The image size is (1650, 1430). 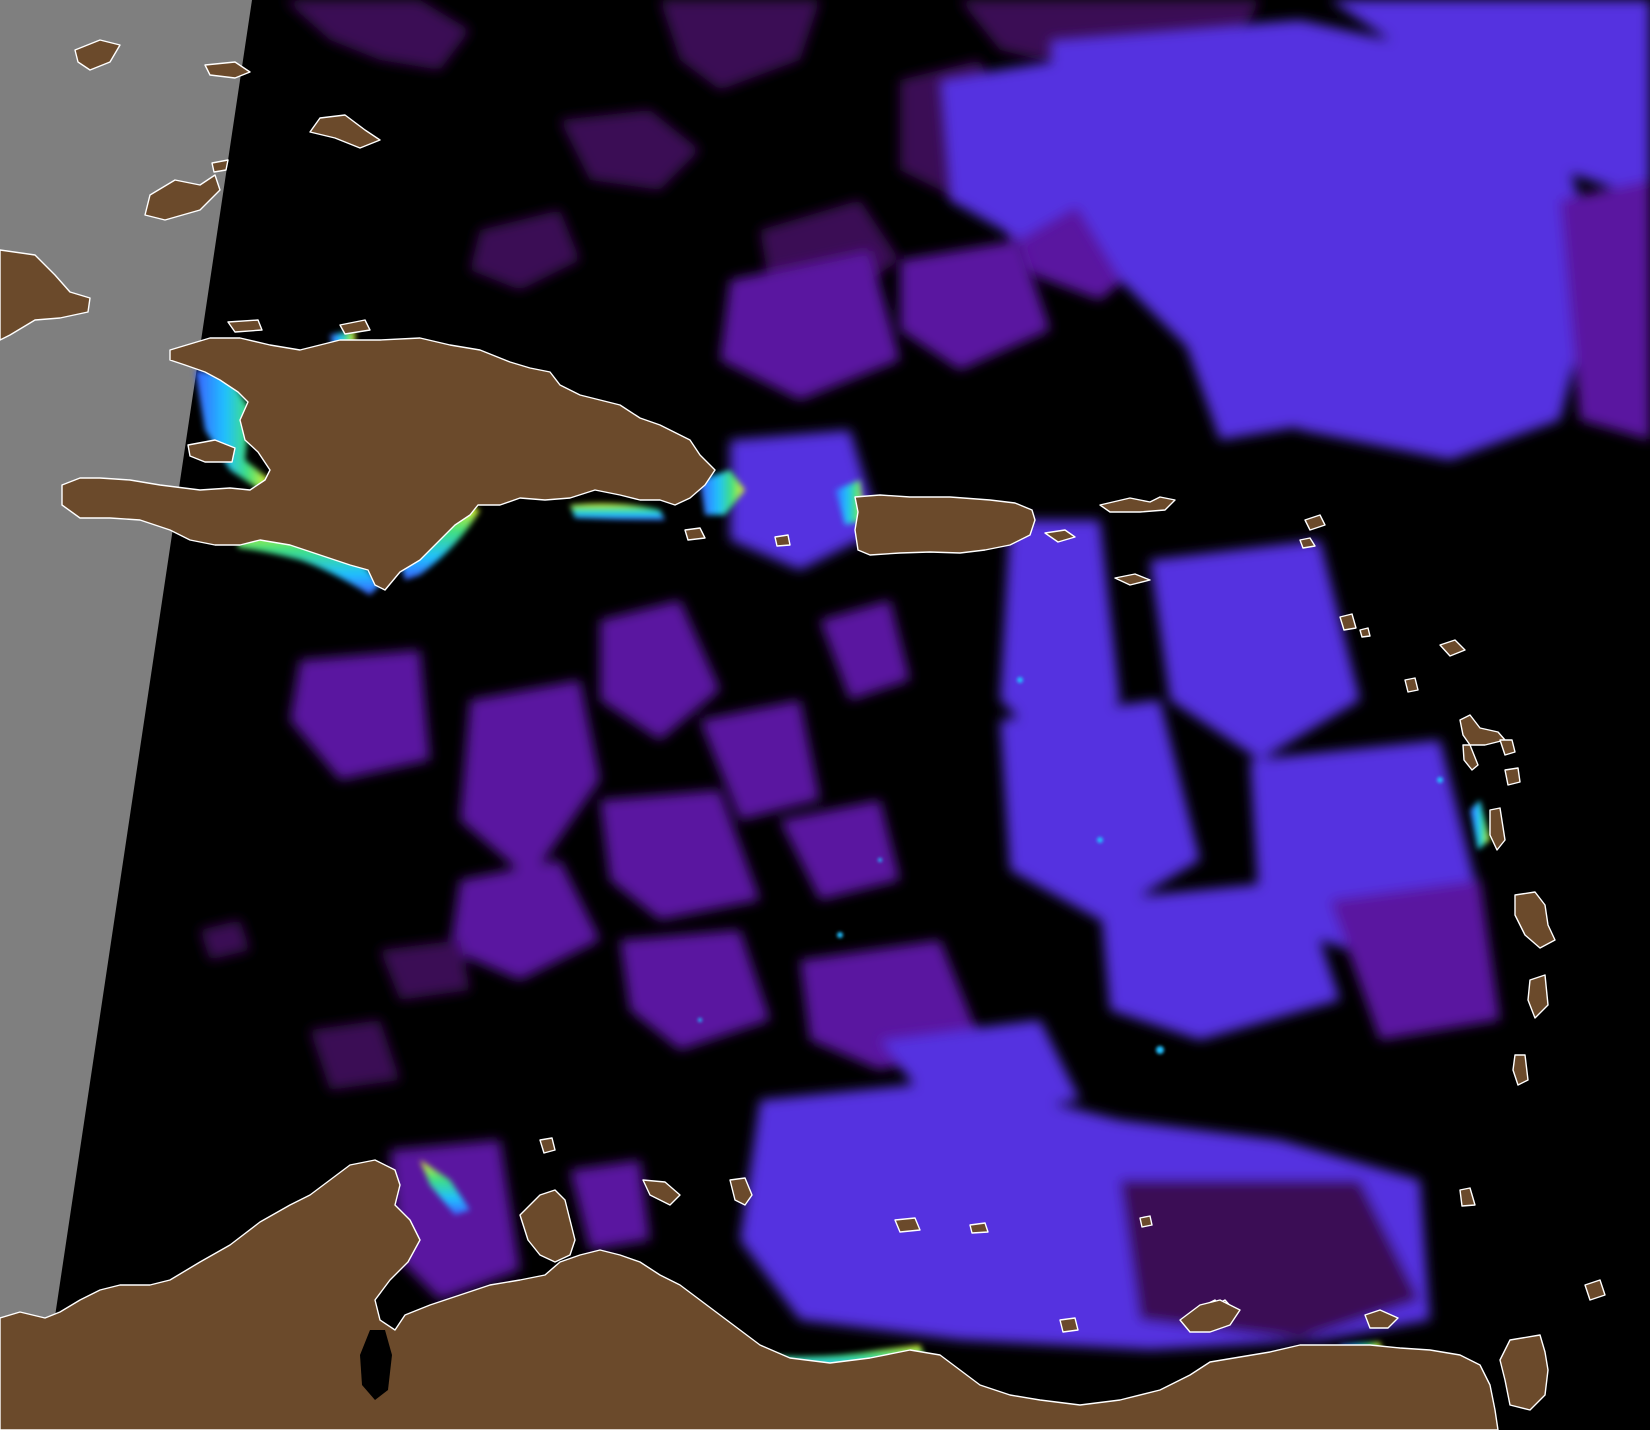 What do you see at coordinates (945, 525) in the screenshot?
I see `land-puerto-rico` at bounding box center [945, 525].